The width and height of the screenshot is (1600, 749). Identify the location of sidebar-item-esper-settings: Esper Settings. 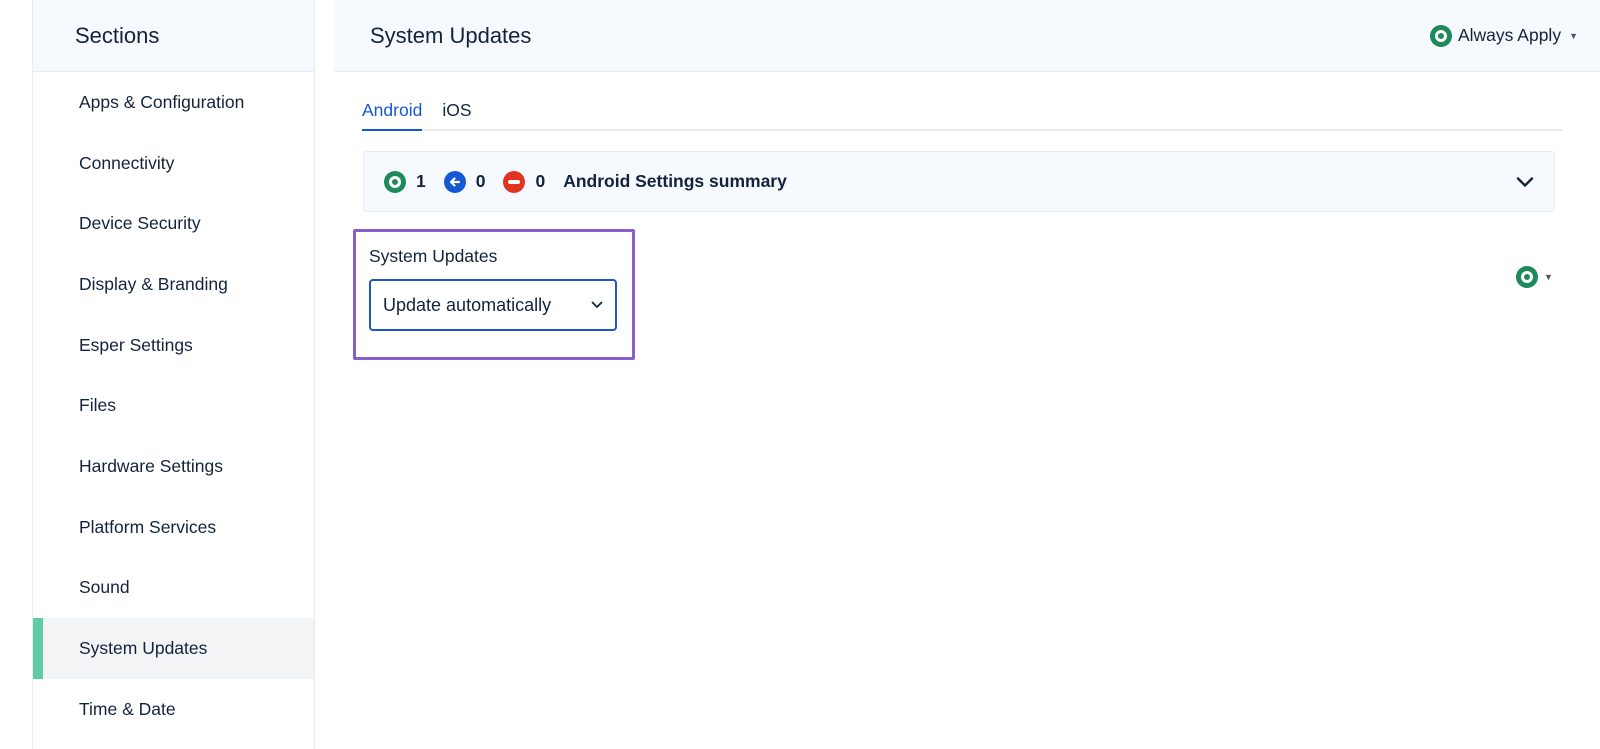
(173, 345).